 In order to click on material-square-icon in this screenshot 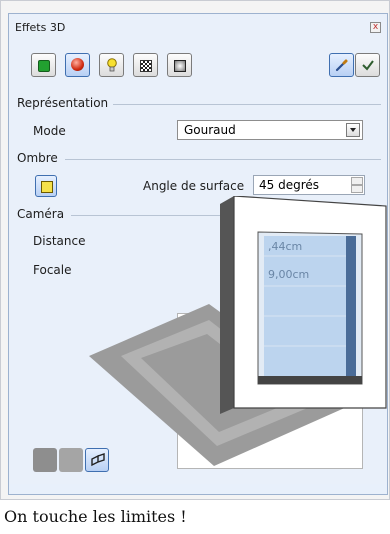, I will do `click(180, 66)`.